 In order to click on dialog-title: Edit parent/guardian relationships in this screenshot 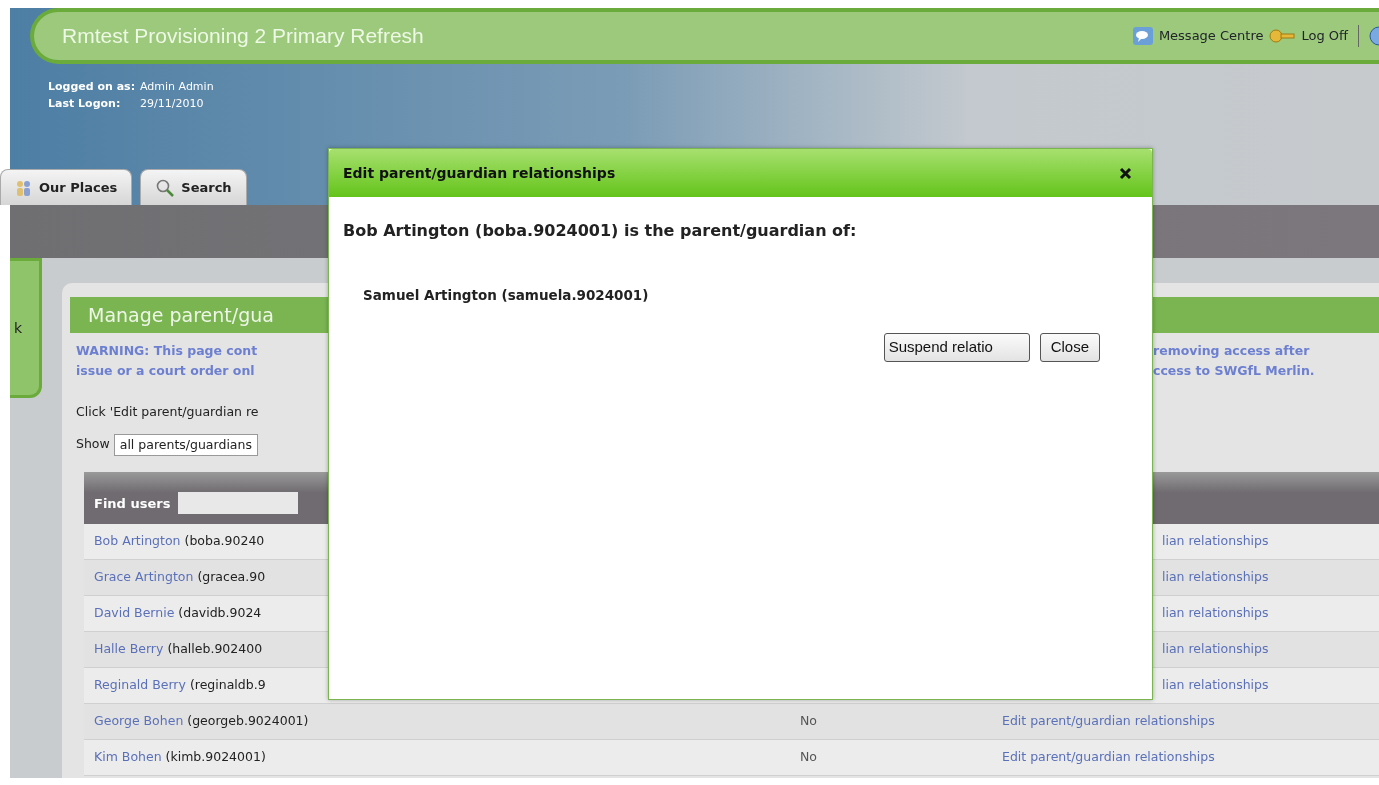, I will do `click(479, 173)`.